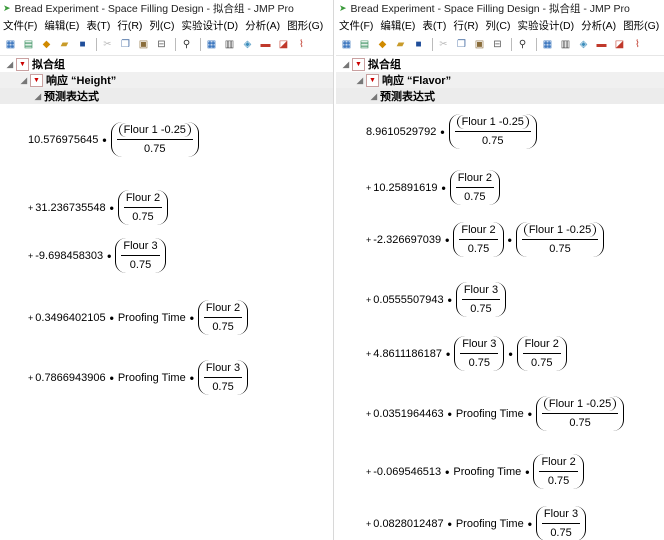  I want to click on formula-term: +10.25891619 • Flour 2 0.75, so click(433, 187).